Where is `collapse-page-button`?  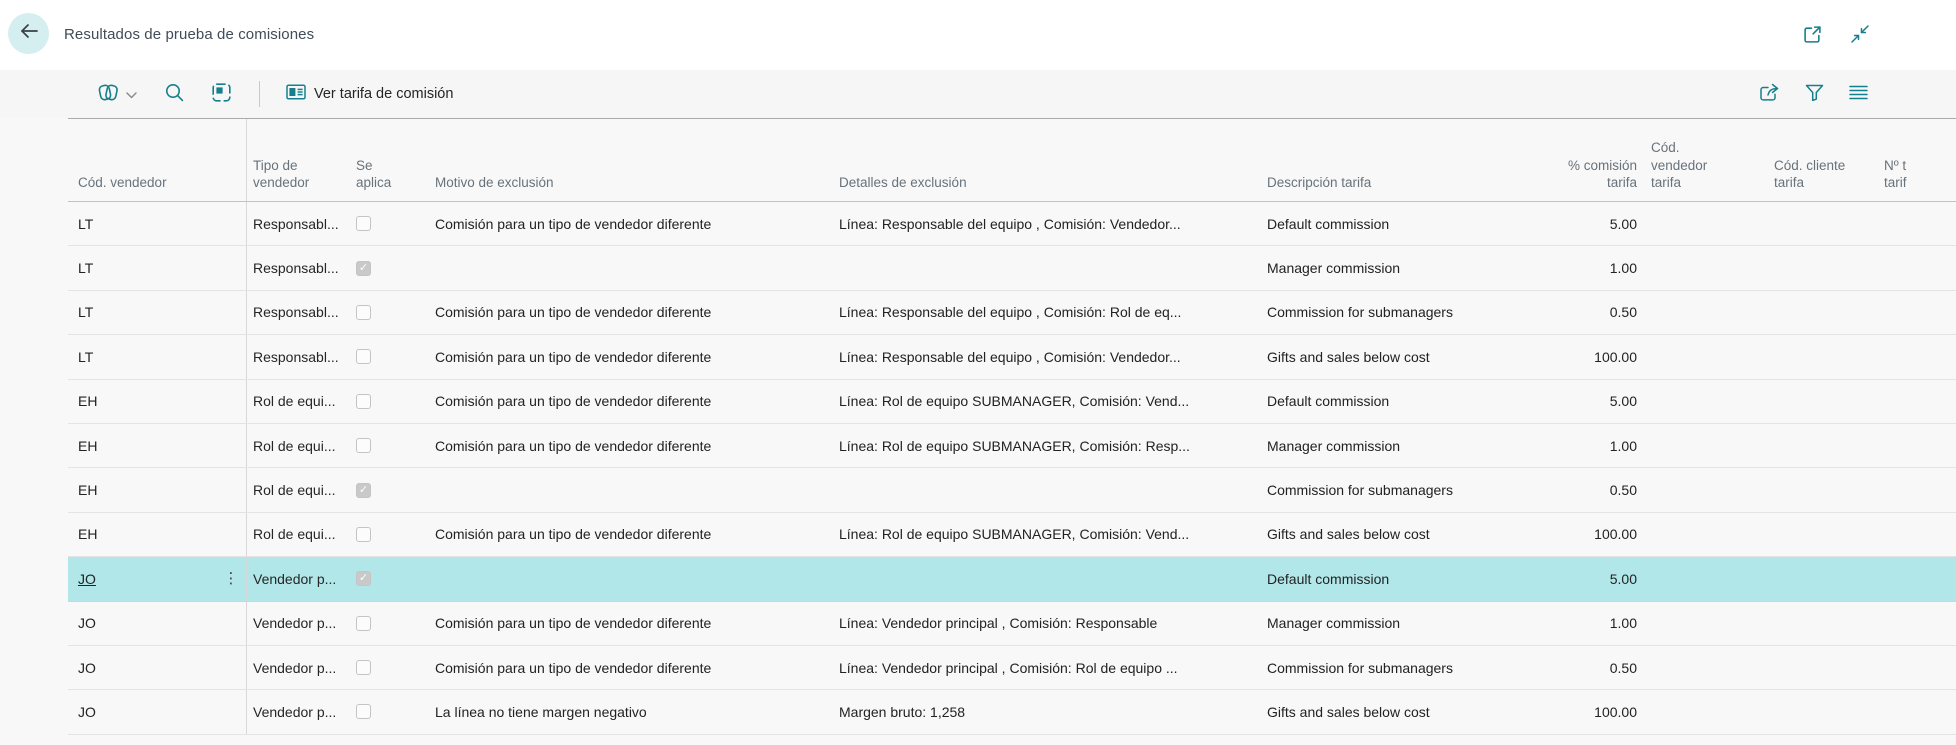 collapse-page-button is located at coordinates (1860, 35).